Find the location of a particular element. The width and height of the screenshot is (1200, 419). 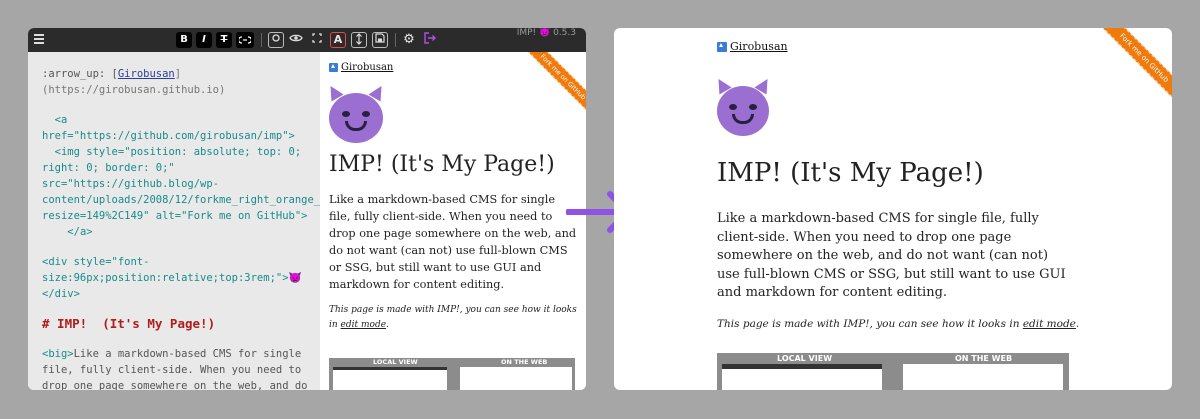

bold-button: B is located at coordinates (184, 40).